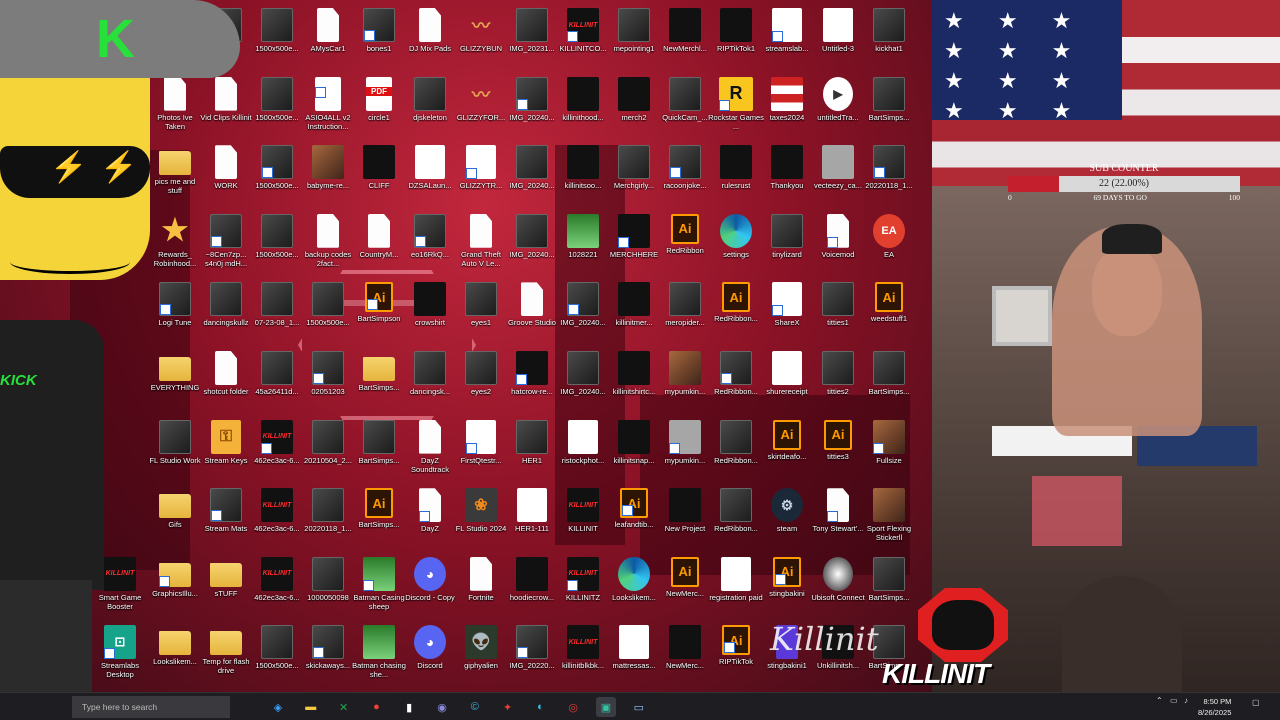  Describe the element at coordinates (328, 590) in the screenshot. I see `desktop-icon: 1000050098` at that location.